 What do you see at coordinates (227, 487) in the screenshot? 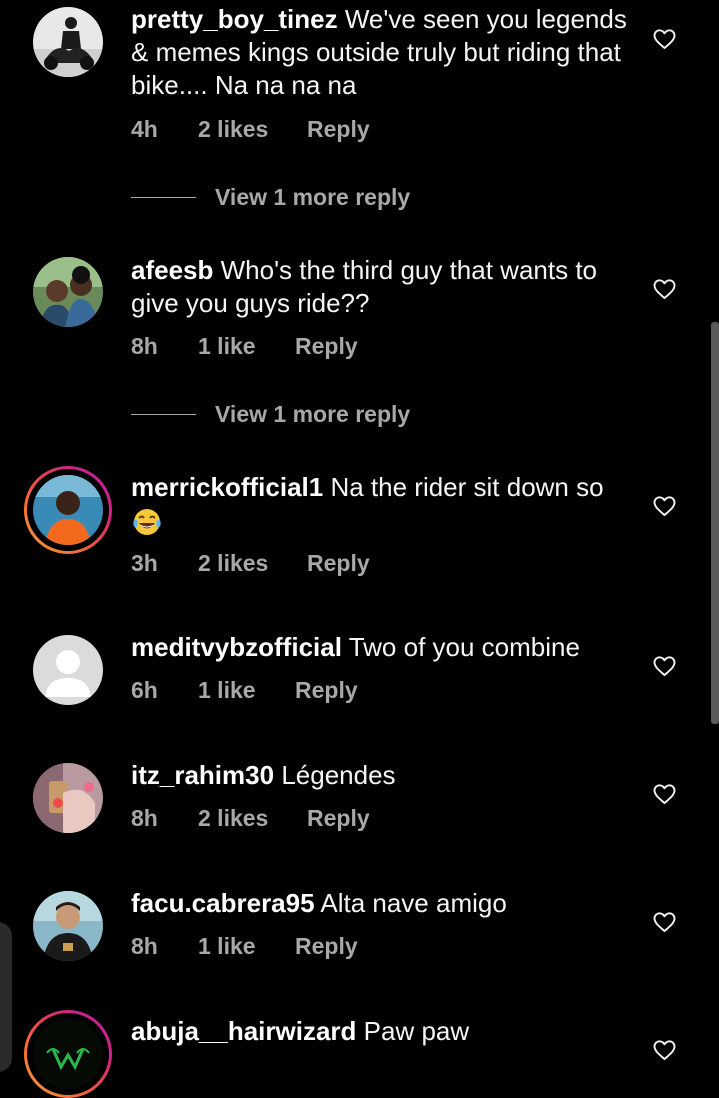
I see `comment-username: merrickofficial1` at bounding box center [227, 487].